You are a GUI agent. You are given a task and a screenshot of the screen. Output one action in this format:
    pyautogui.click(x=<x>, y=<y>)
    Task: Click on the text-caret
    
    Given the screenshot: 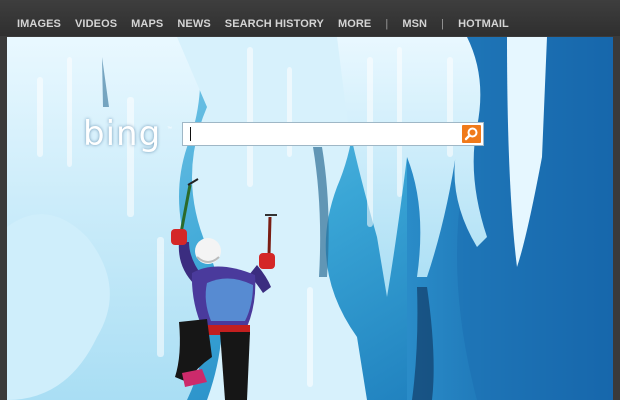 What is the action you would take?
    pyautogui.click(x=190, y=134)
    